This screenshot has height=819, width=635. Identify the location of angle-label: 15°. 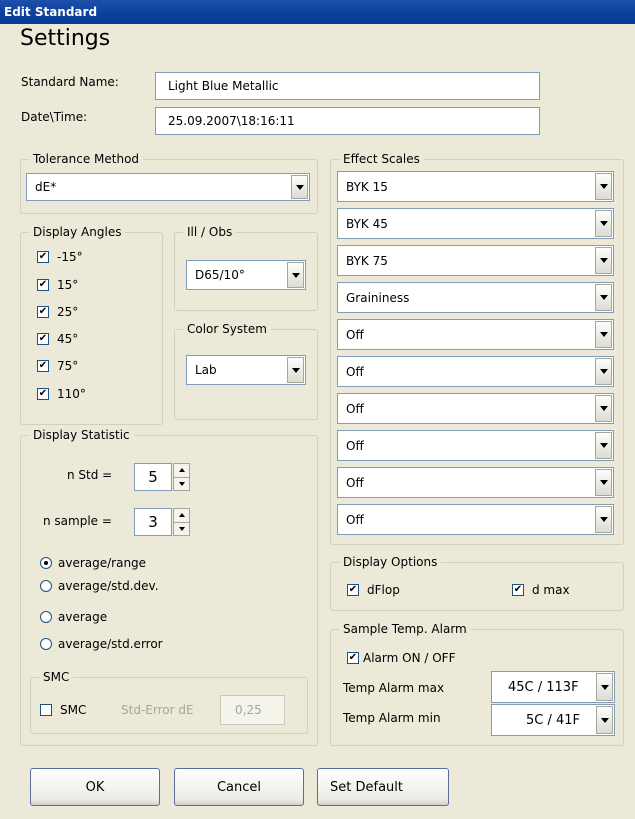
(68, 285).